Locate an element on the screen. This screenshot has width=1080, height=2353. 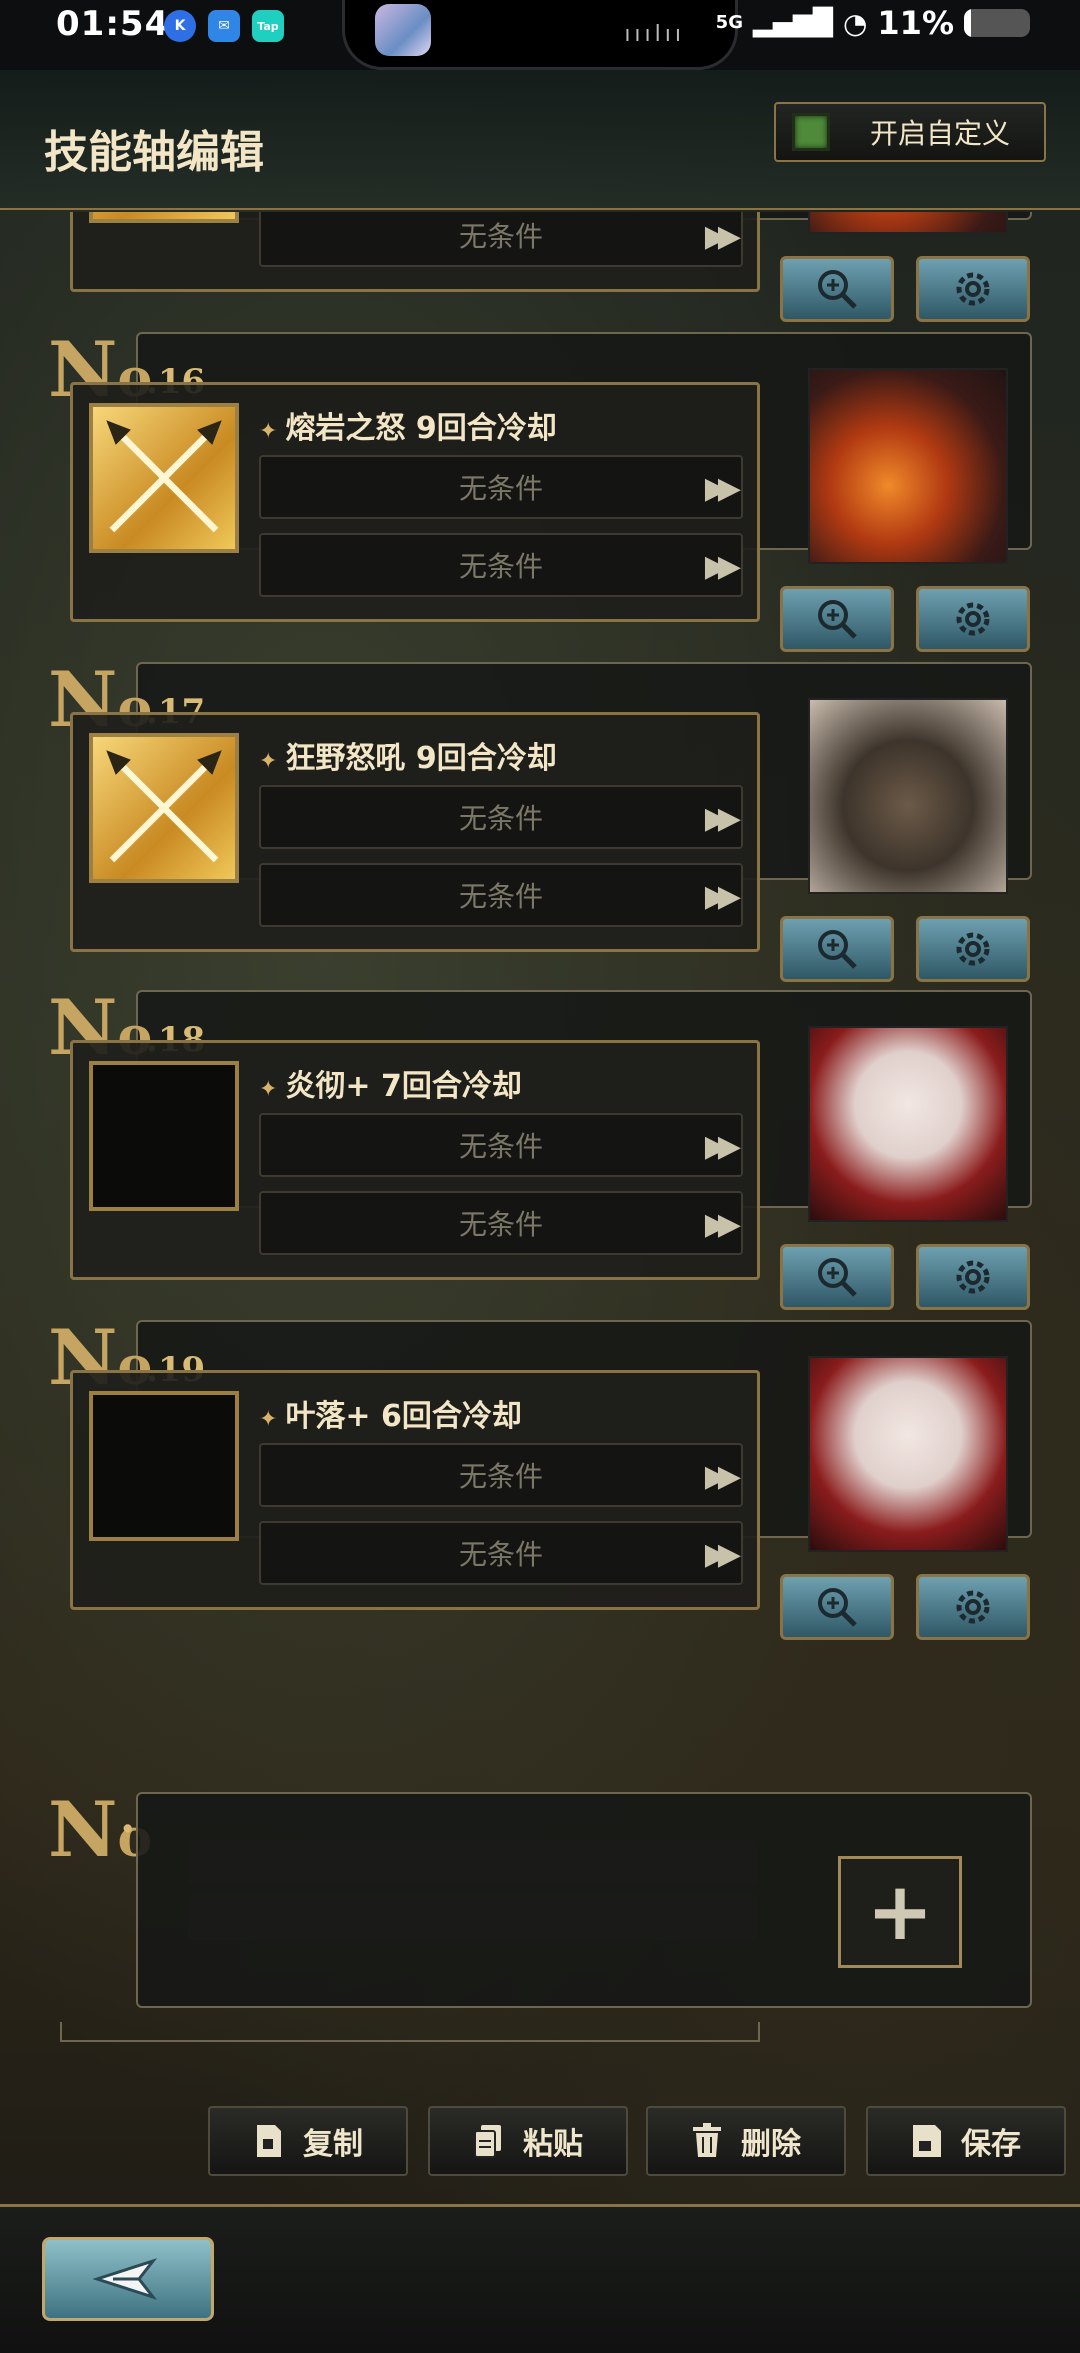
status-time: 01:54 is located at coordinates (113, 24).